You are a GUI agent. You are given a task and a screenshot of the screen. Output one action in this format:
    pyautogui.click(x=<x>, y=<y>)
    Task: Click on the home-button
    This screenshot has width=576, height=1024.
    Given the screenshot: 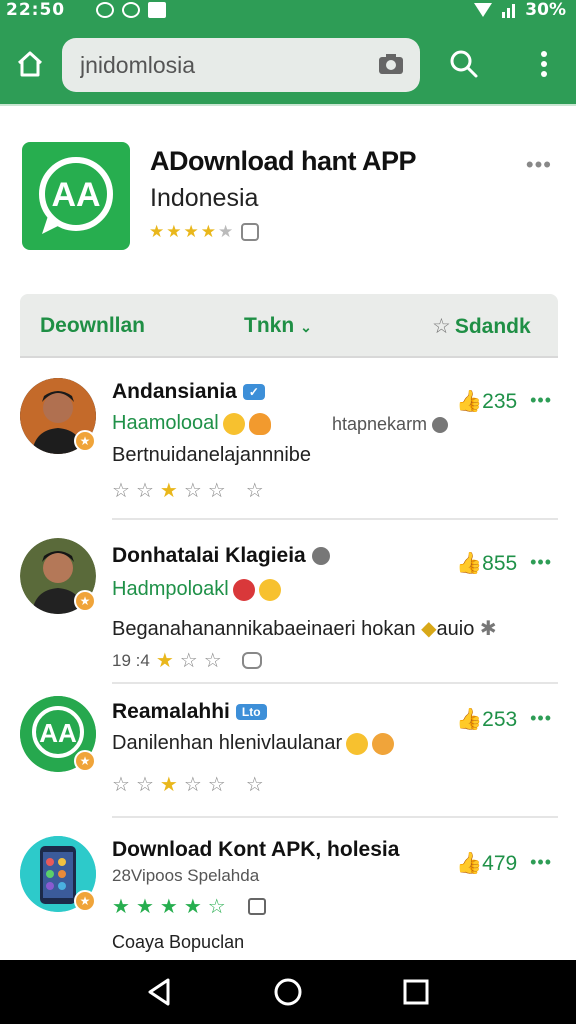 What is the action you would take?
    pyautogui.click(x=30, y=64)
    